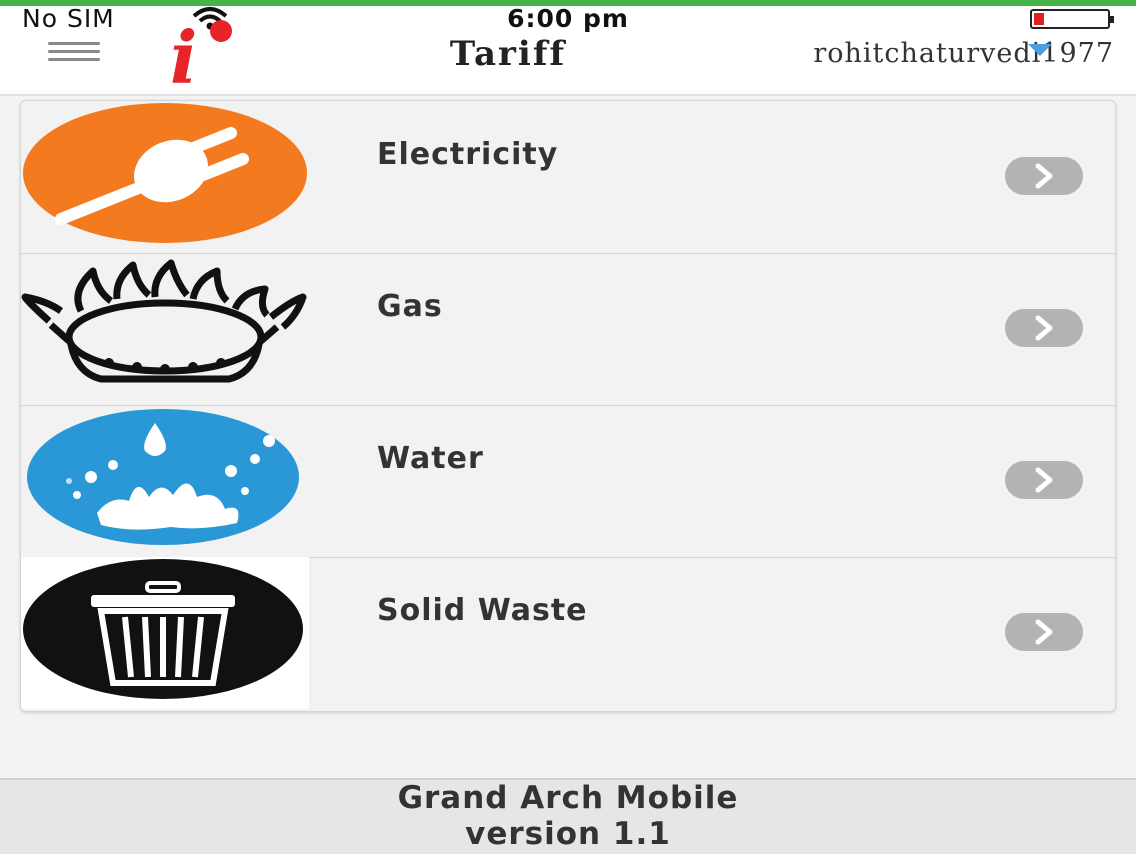  What do you see at coordinates (1040, 50) in the screenshot?
I see `user-dropdown-icon` at bounding box center [1040, 50].